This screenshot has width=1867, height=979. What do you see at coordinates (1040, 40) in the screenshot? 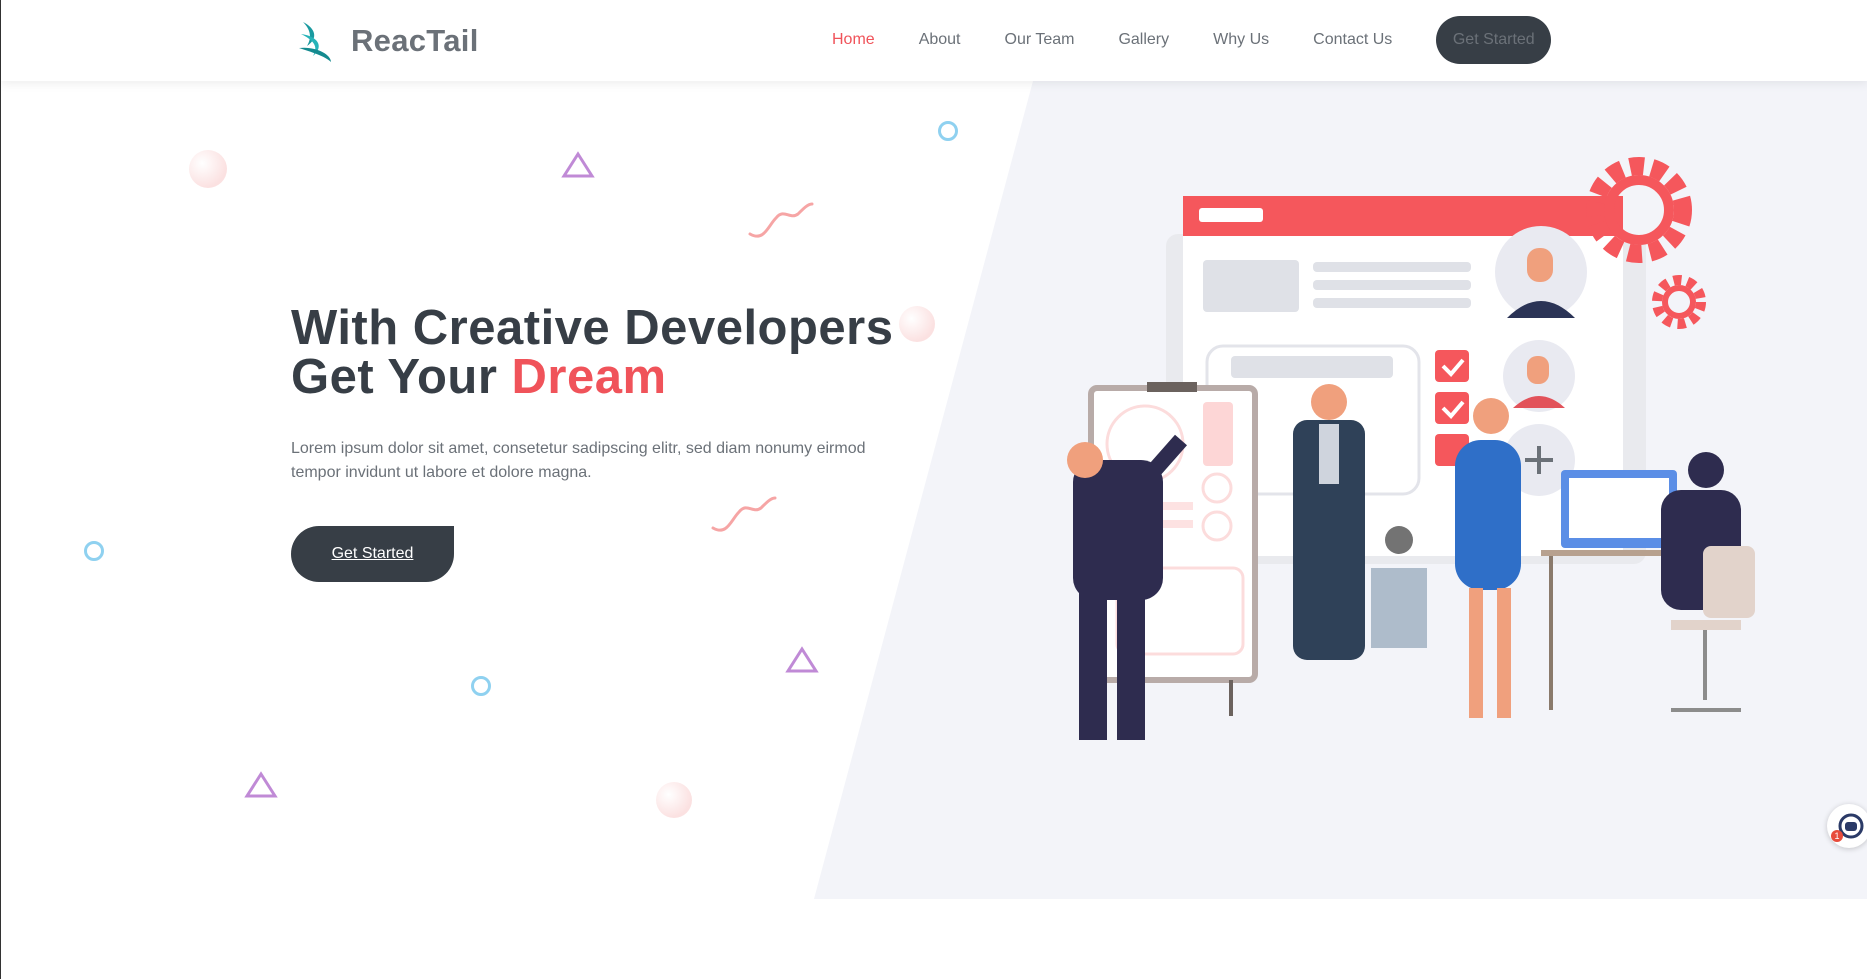
I see `nav-our-team: Our Team` at bounding box center [1040, 40].